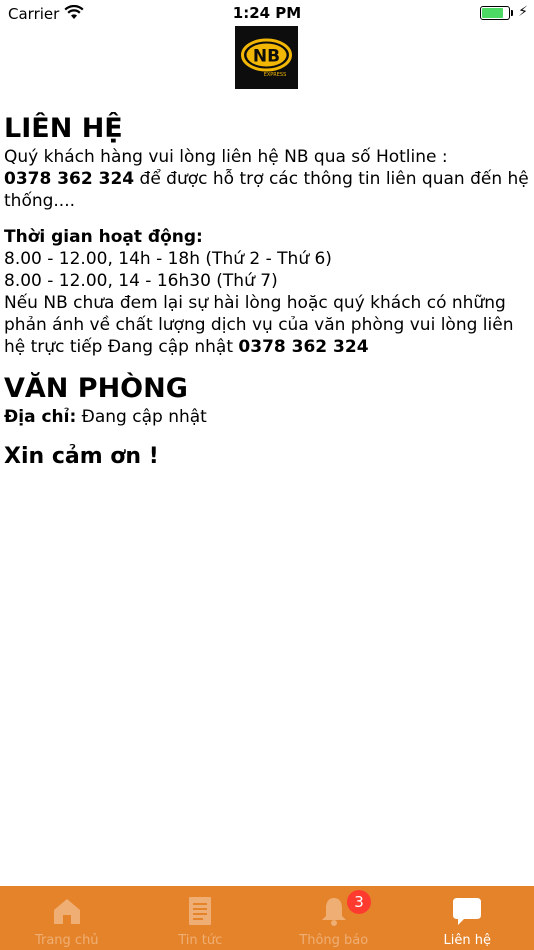 The width and height of the screenshot is (534, 950). What do you see at coordinates (334, 940) in the screenshot?
I see `tab-notifications-label: Thông báo` at bounding box center [334, 940].